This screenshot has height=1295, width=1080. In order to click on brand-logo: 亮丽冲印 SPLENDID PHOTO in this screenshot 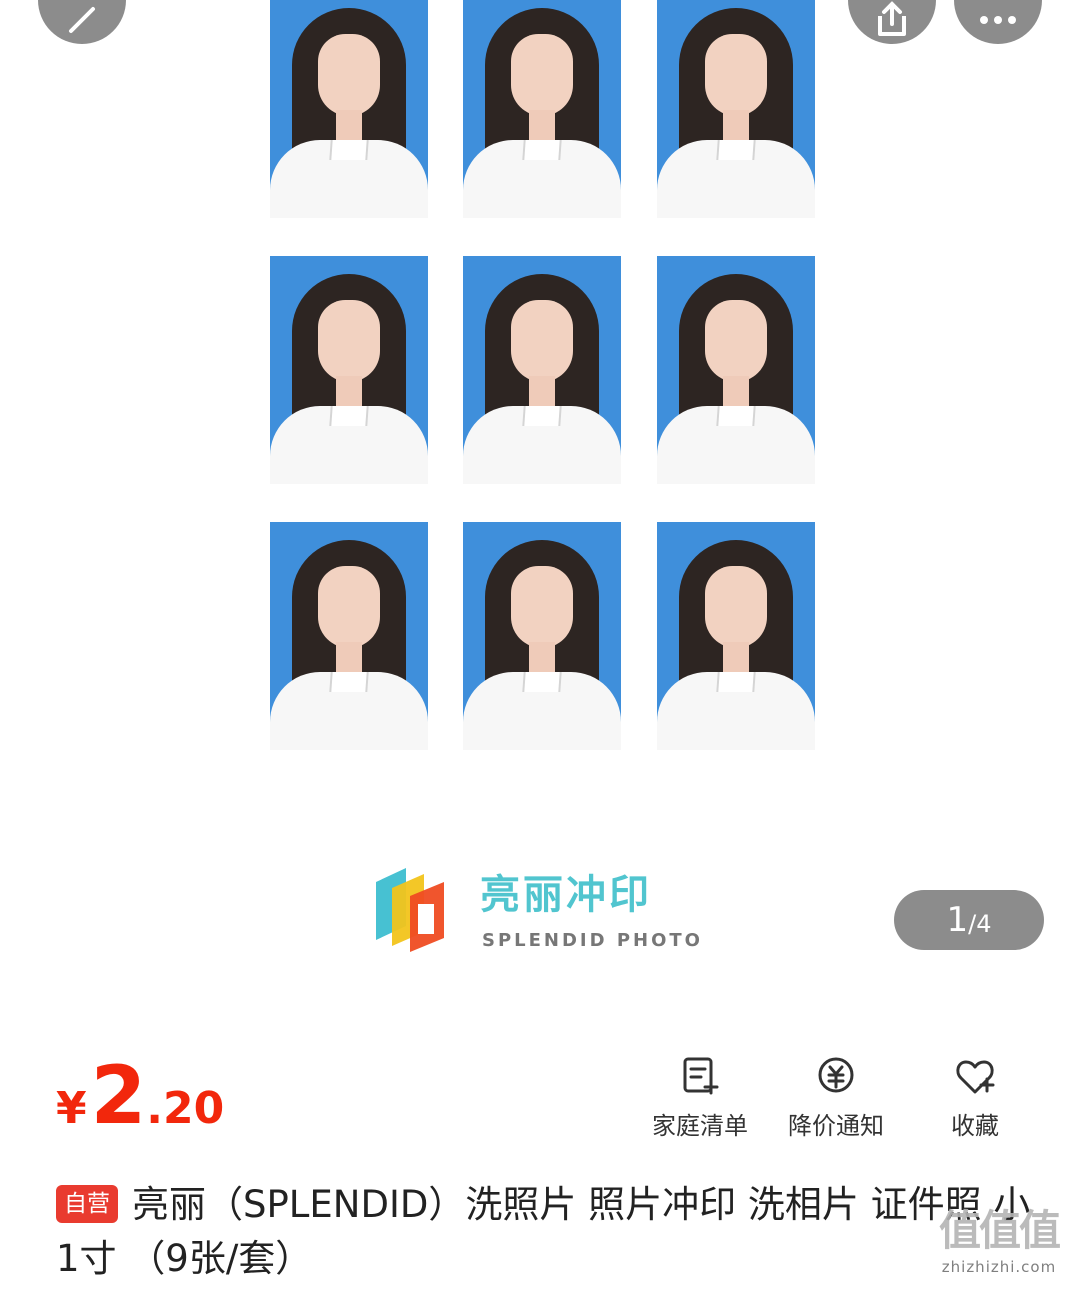, I will do `click(542, 907)`.